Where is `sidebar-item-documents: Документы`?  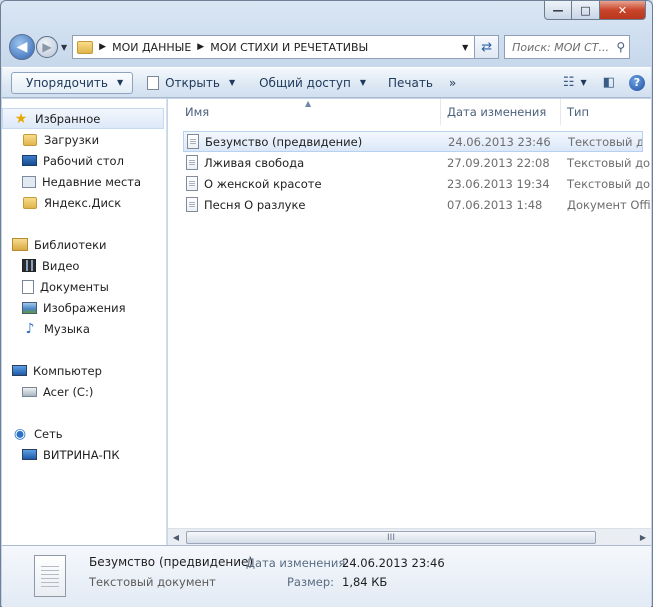 sidebar-item-documents: Документы is located at coordinates (84, 286).